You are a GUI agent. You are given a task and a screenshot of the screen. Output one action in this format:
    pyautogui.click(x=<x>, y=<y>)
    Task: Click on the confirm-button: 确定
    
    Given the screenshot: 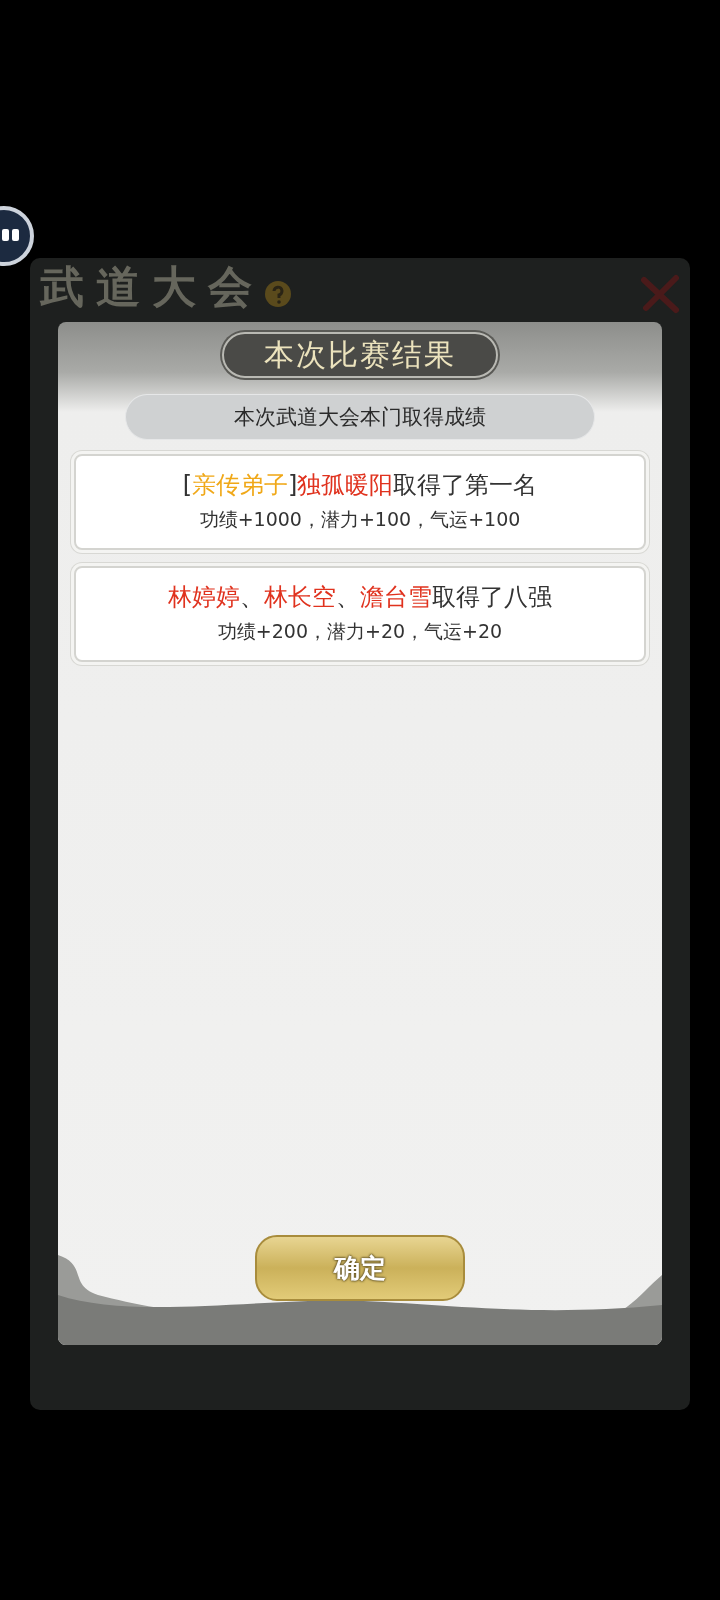 What is the action you would take?
    pyautogui.click(x=360, y=1268)
    